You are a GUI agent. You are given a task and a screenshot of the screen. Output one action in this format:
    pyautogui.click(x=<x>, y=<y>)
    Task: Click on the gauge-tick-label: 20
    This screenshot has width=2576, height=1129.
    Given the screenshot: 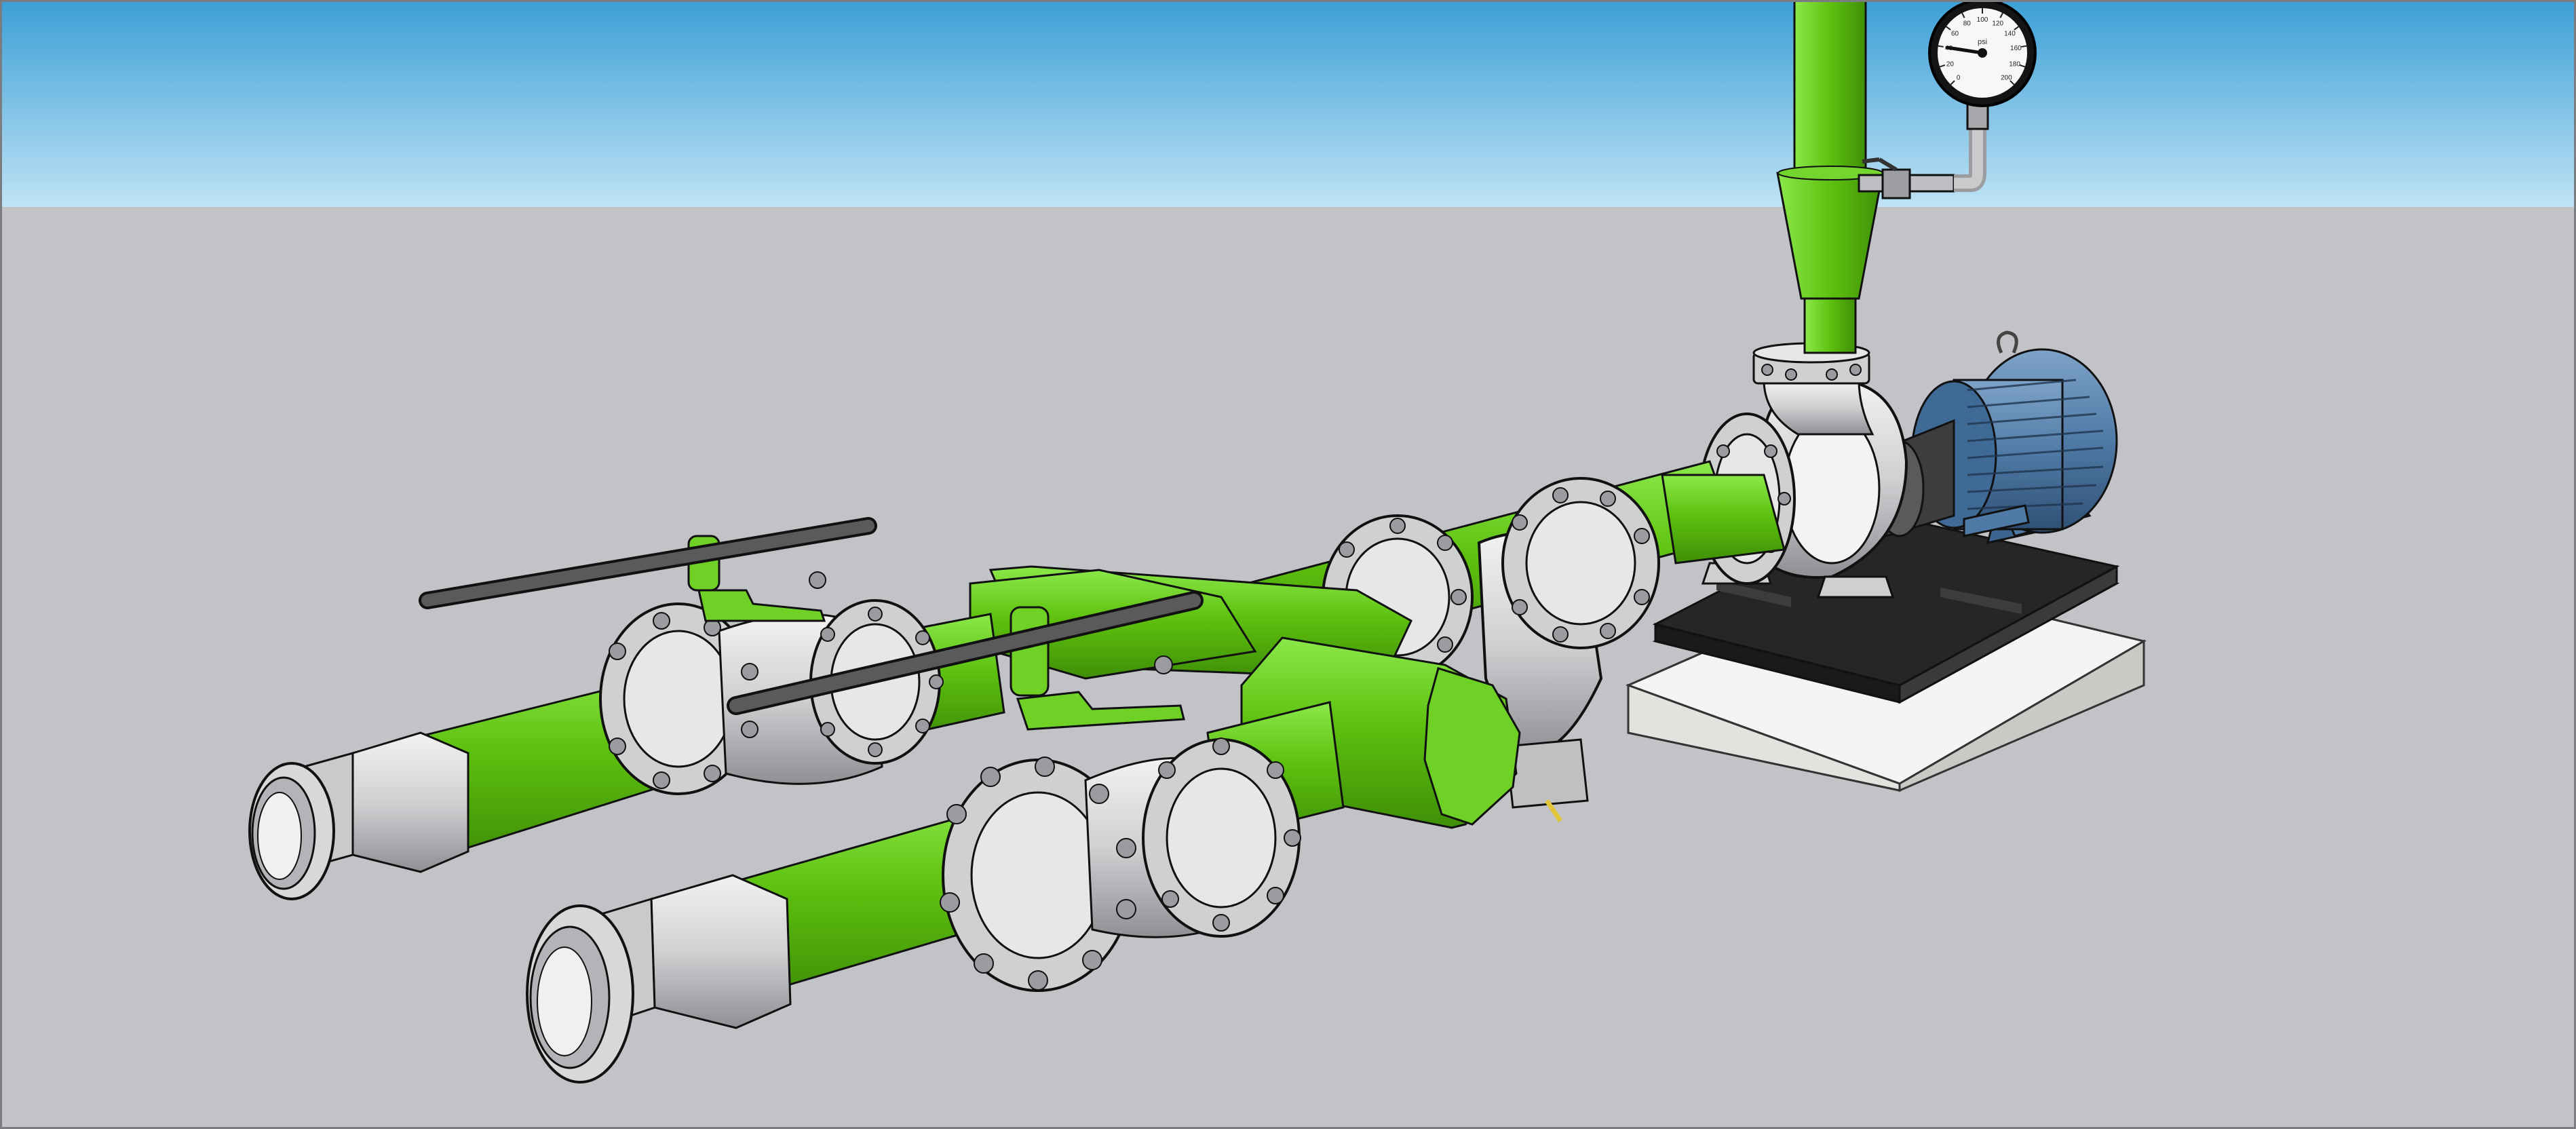 What is the action you would take?
    pyautogui.click(x=1950, y=64)
    